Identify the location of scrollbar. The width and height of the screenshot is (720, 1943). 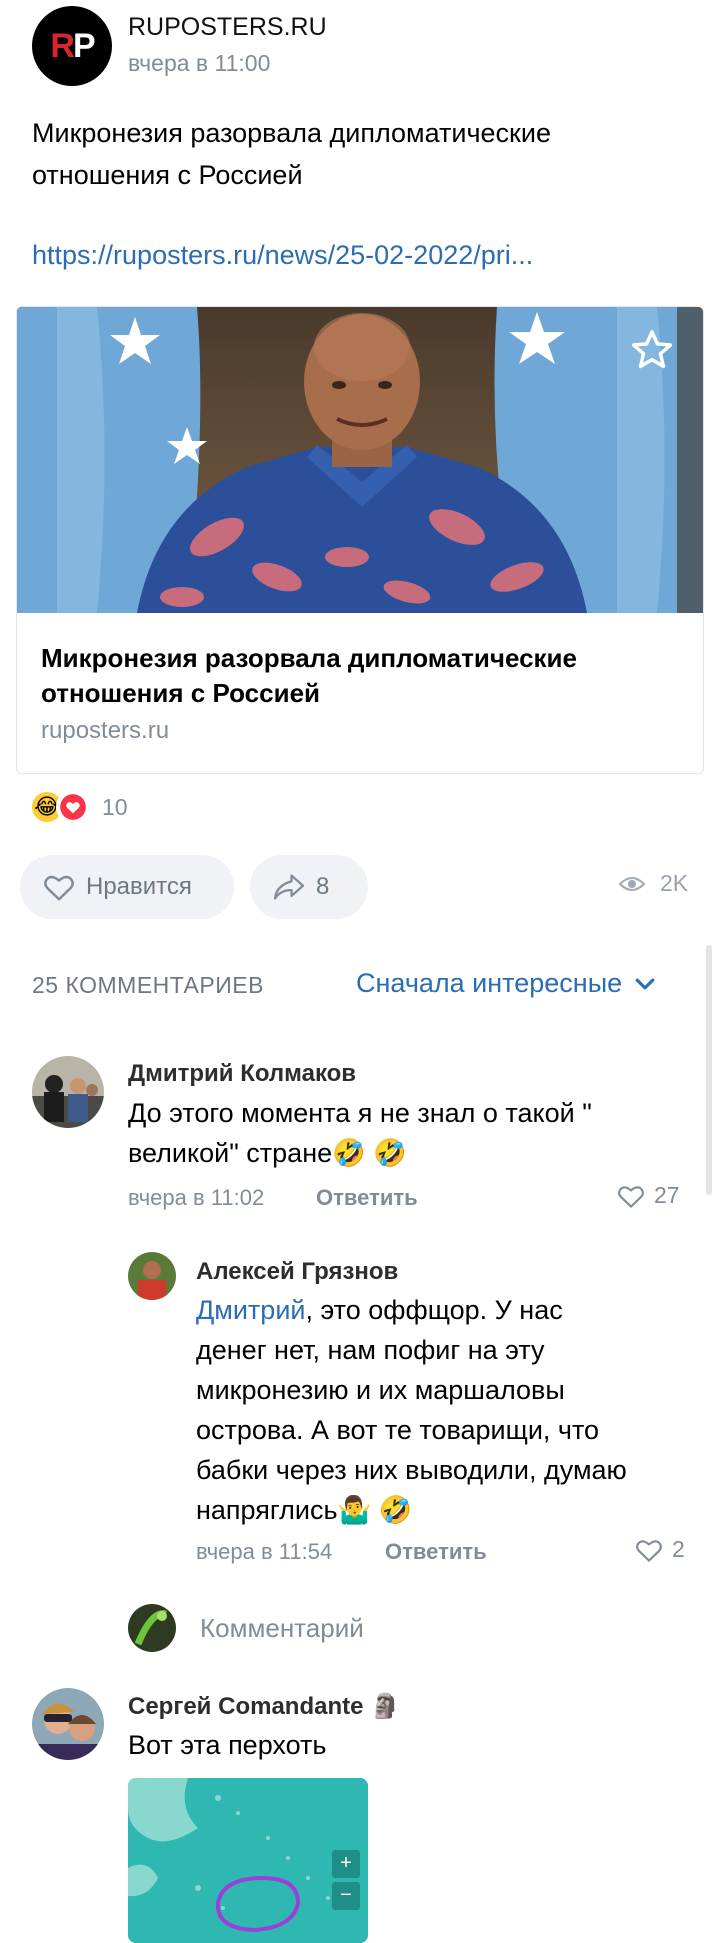
(709, 1070).